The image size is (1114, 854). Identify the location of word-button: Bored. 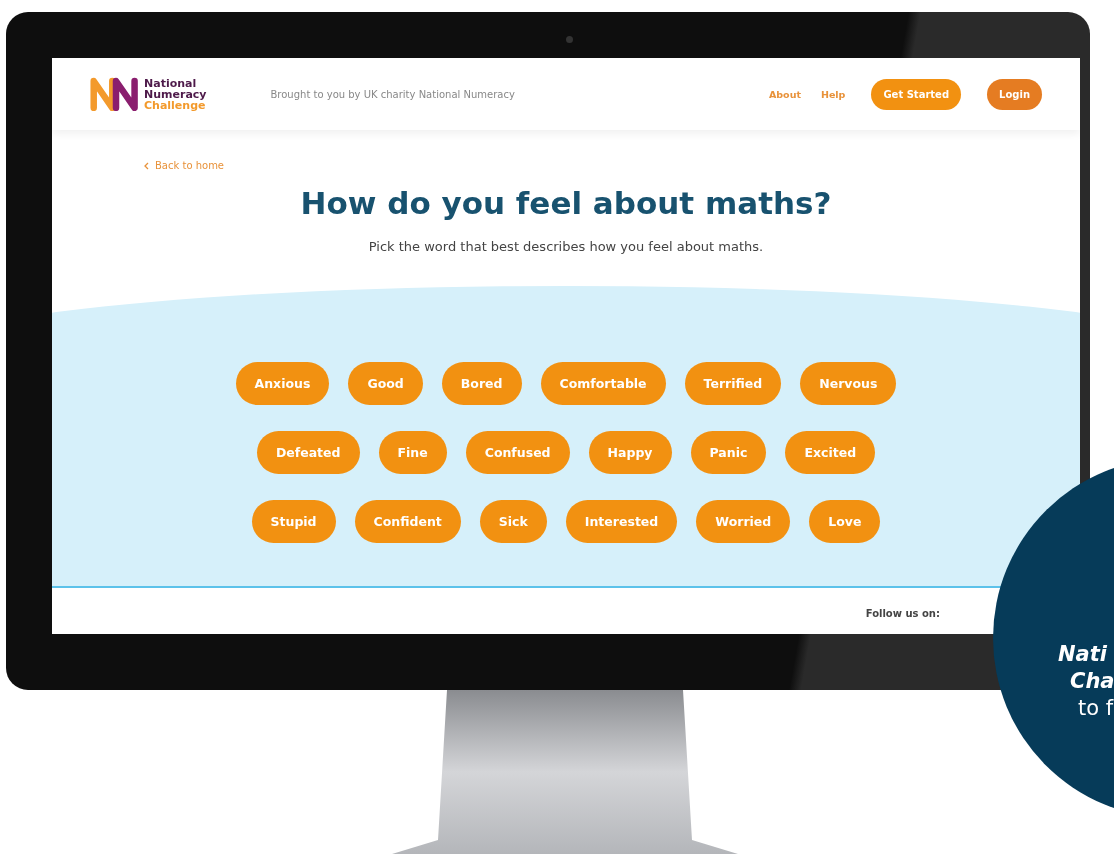
(481, 383).